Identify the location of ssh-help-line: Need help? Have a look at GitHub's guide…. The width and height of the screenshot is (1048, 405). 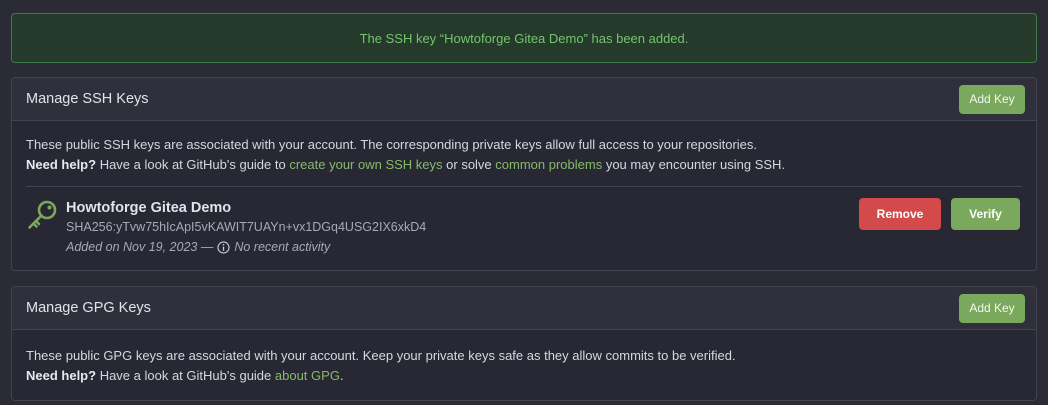
(524, 165).